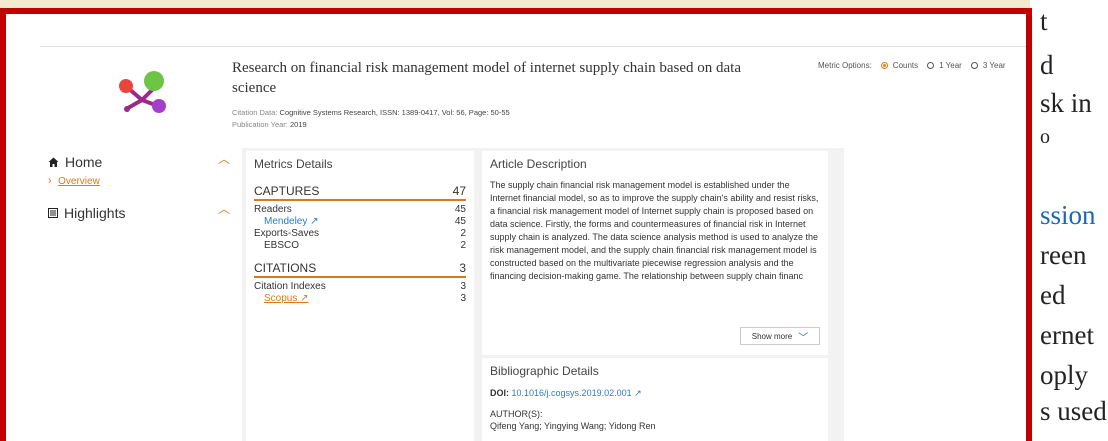  What do you see at coordinates (83, 162) in the screenshot?
I see `nav-home-label: Home` at bounding box center [83, 162].